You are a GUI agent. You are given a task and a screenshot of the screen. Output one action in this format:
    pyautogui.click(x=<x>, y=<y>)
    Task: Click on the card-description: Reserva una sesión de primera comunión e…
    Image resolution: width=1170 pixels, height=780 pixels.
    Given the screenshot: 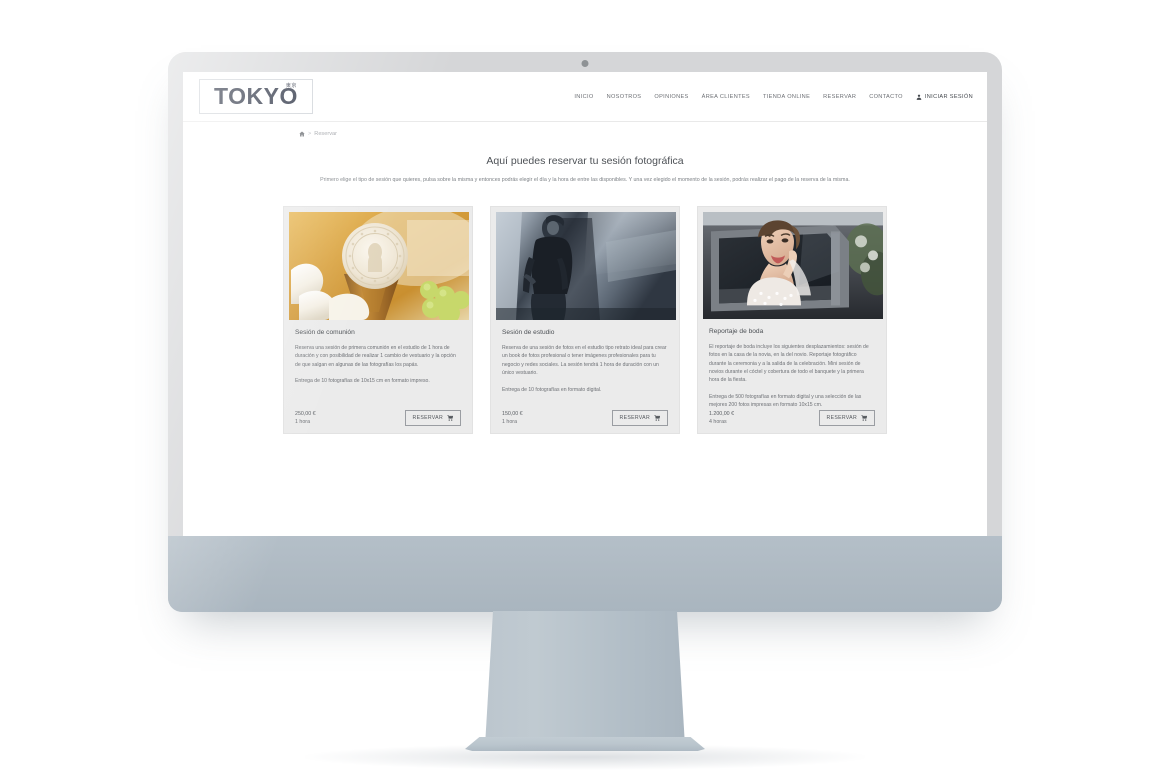 What is the action you would take?
    pyautogui.click(x=375, y=356)
    